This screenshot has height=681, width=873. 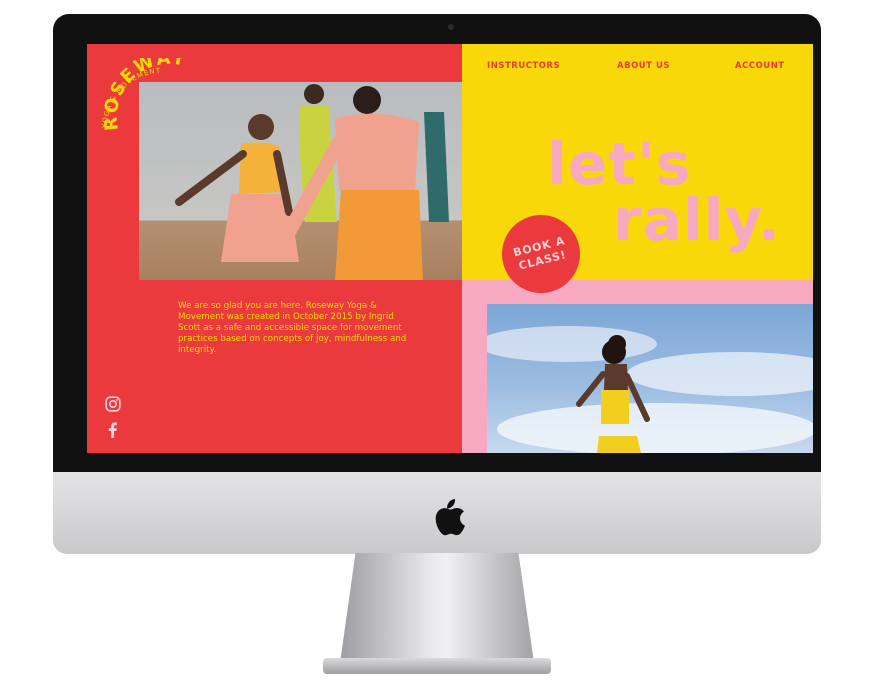 What do you see at coordinates (113, 404) in the screenshot?
I see `instagram-icon` at bounding box center [113, 404].